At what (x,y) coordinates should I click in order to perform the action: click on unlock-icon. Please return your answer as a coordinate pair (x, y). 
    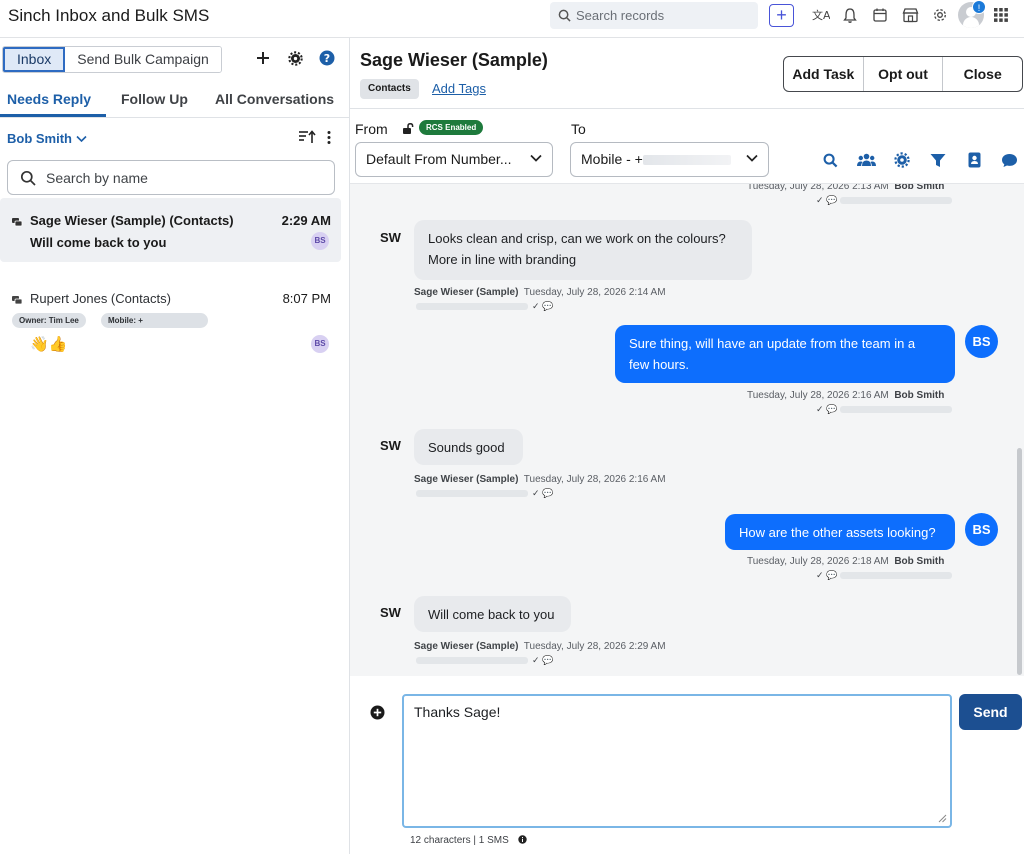
    Looking at the image, I should click on (408, 131).